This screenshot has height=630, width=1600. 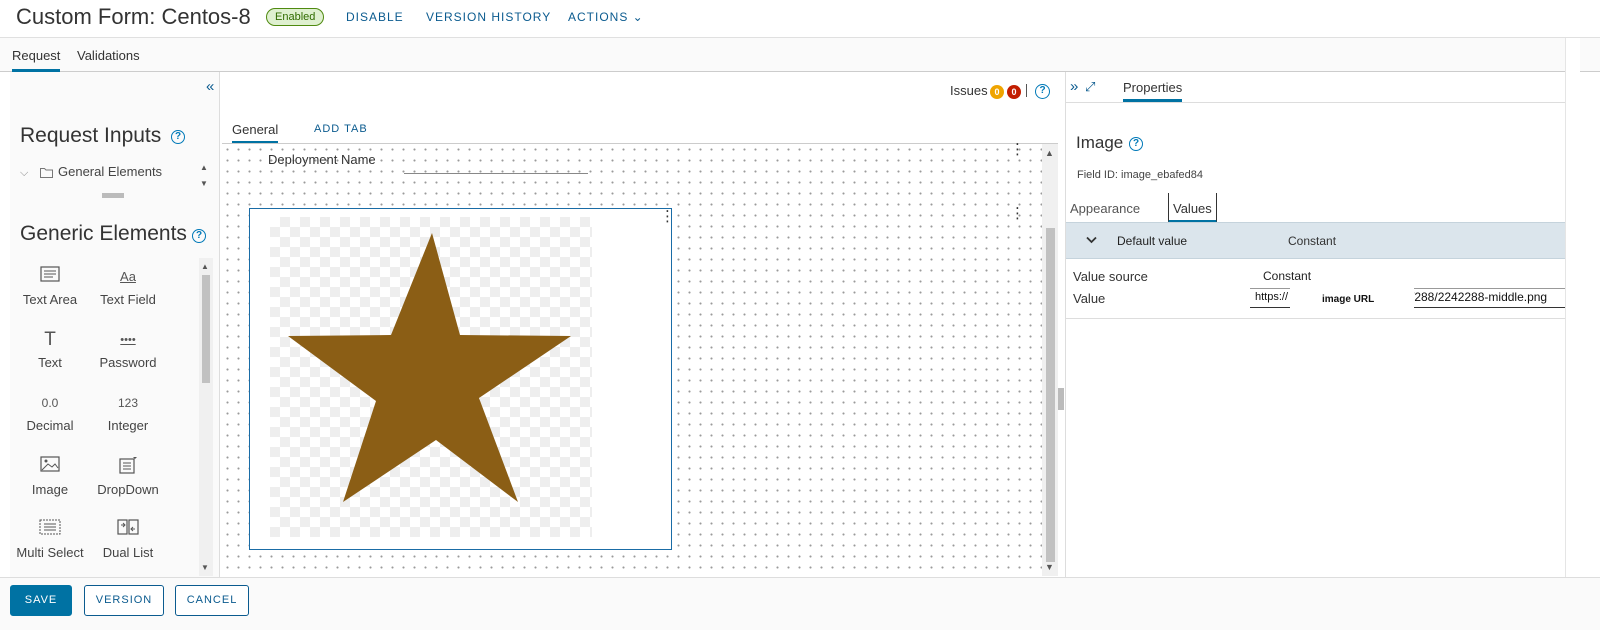 I want to click on star-image, so click(x=429, y=367).